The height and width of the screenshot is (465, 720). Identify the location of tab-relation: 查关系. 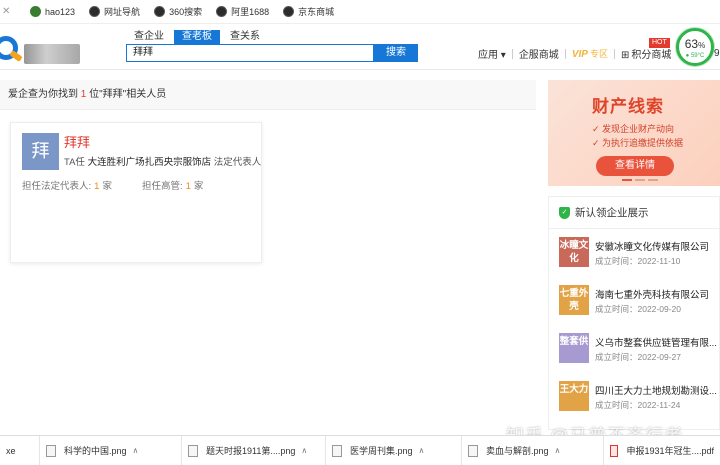
(245, 37).